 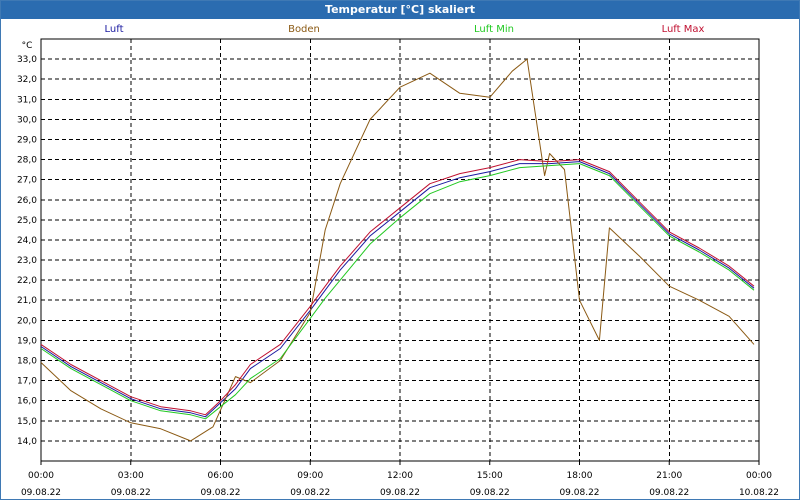 I want to click on y-tick-label: 28,0, so click(x=27, y=161).